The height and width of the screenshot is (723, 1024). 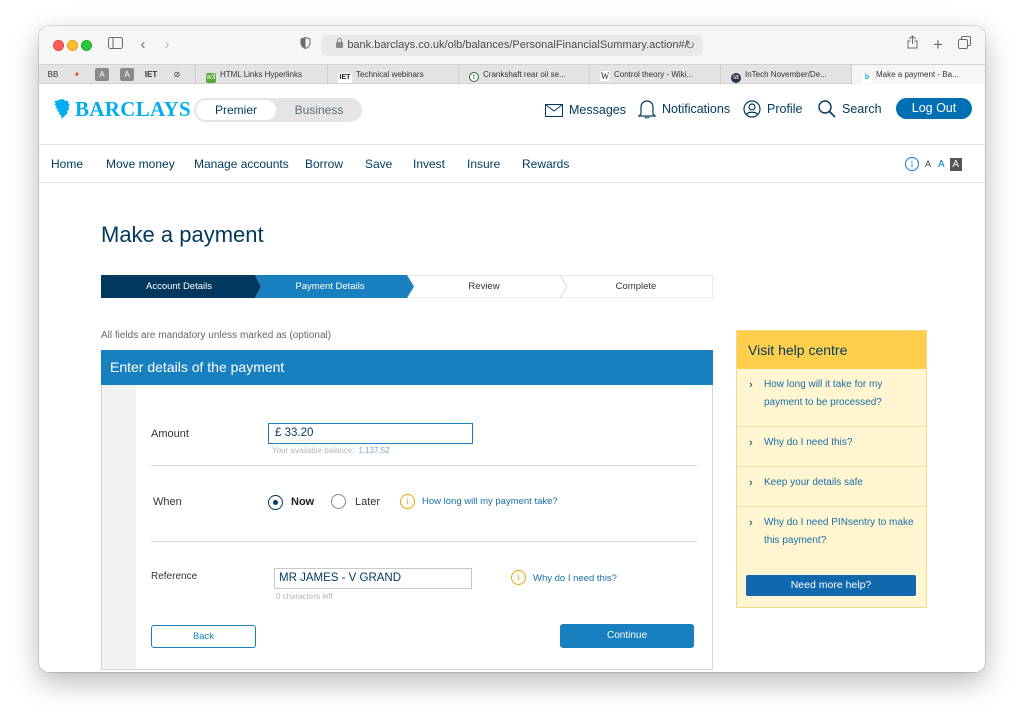 What do you see at coordinates (912, 45) in the screenshot?
I see `share-icon` at bounding box center [912, 45].